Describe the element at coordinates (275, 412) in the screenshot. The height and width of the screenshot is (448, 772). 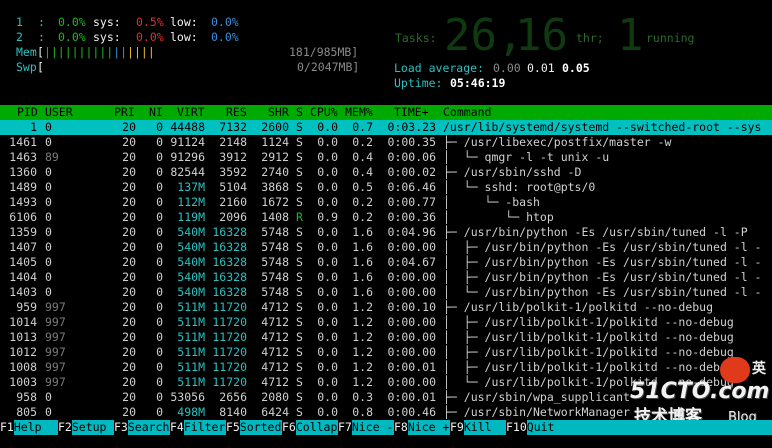
I see `cell-shr: 6424` at that location.